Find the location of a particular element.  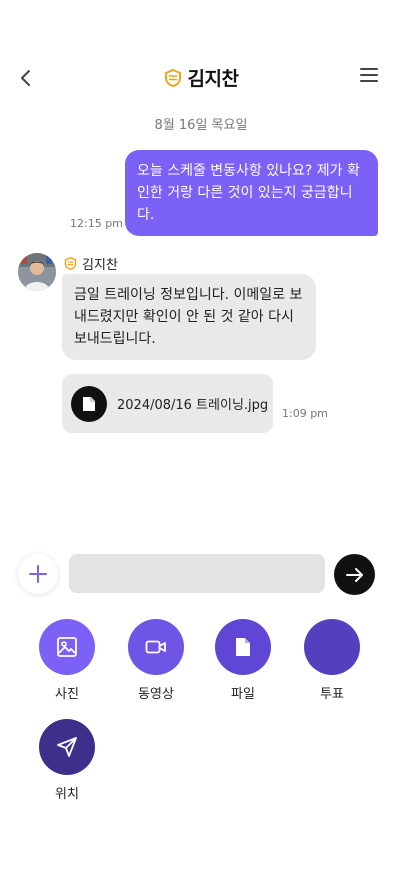

page-title: 김지찬 is located at coordinates (213, 79).